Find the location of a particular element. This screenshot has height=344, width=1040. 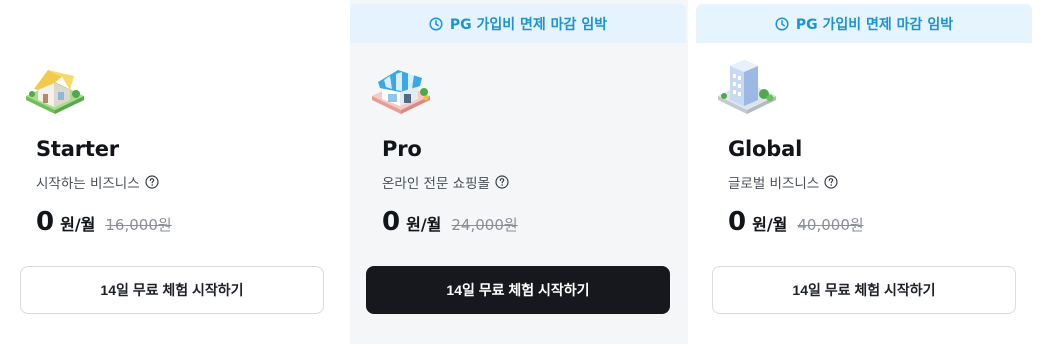

plan-price: 0 원/월 24,000원 is located at coordinates (450, 222).